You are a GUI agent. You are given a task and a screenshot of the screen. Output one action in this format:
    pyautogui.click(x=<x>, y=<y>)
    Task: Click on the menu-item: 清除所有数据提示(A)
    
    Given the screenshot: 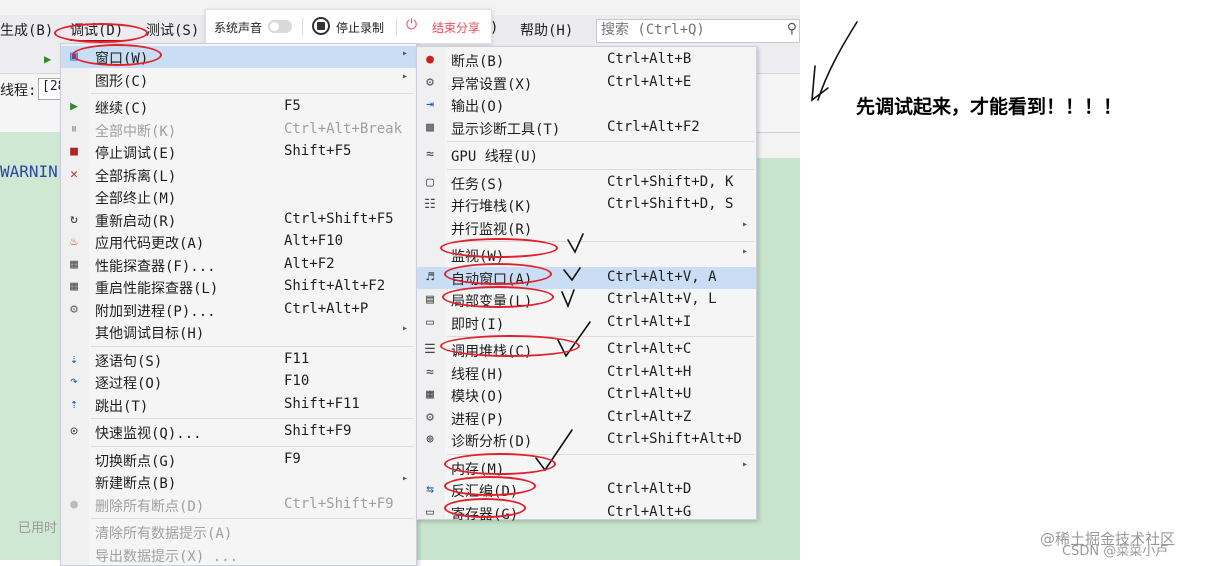 What is the action you would take?
    pyautogui.click(x=238, y=532)
    